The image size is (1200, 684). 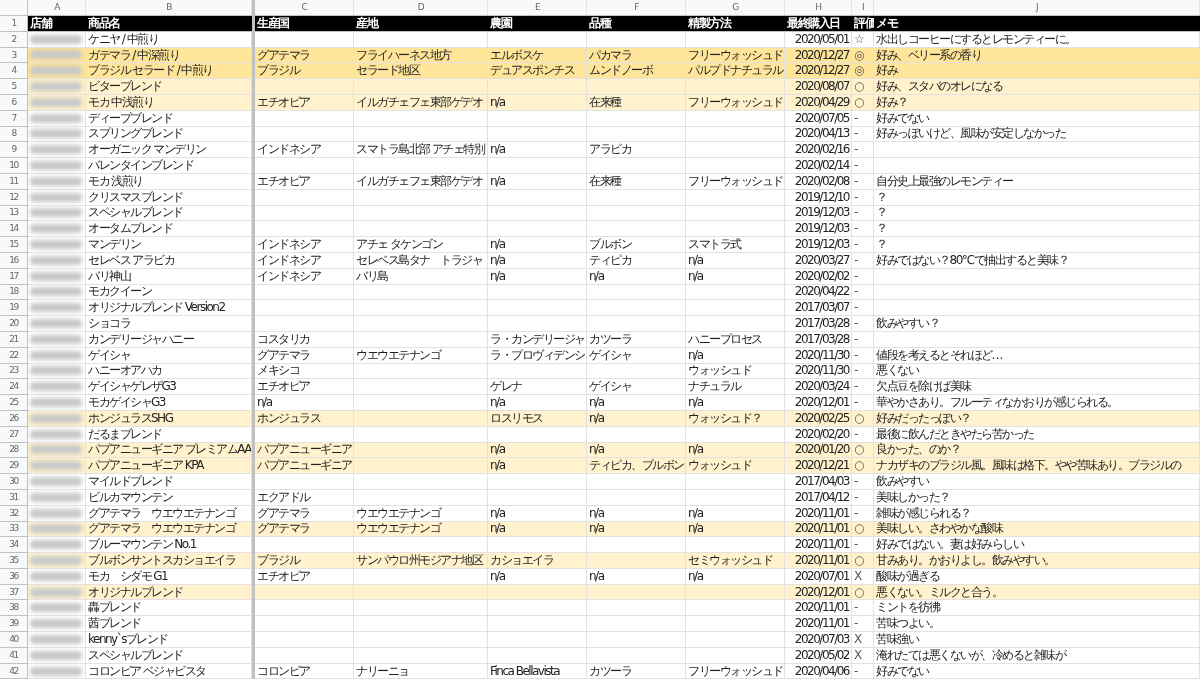 What do you see at coordinates (525, 671) in the screenshot?
I see `table-cell: Finca Bellavista` at bounding box center [525, 671].